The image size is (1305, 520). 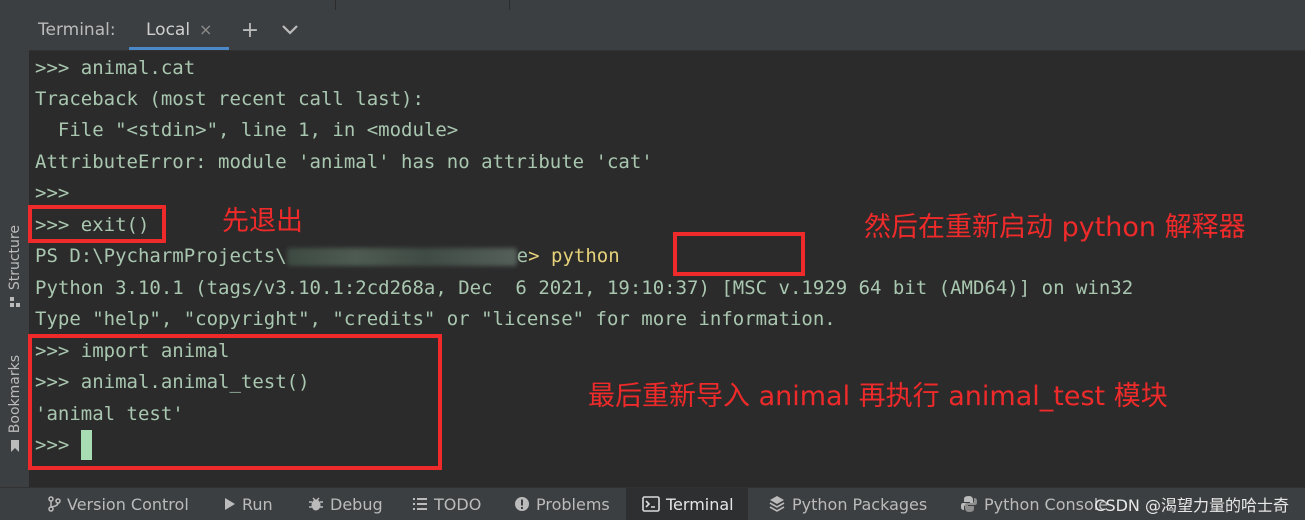 I want to click on bug-icon, so click(x=316, y=504).